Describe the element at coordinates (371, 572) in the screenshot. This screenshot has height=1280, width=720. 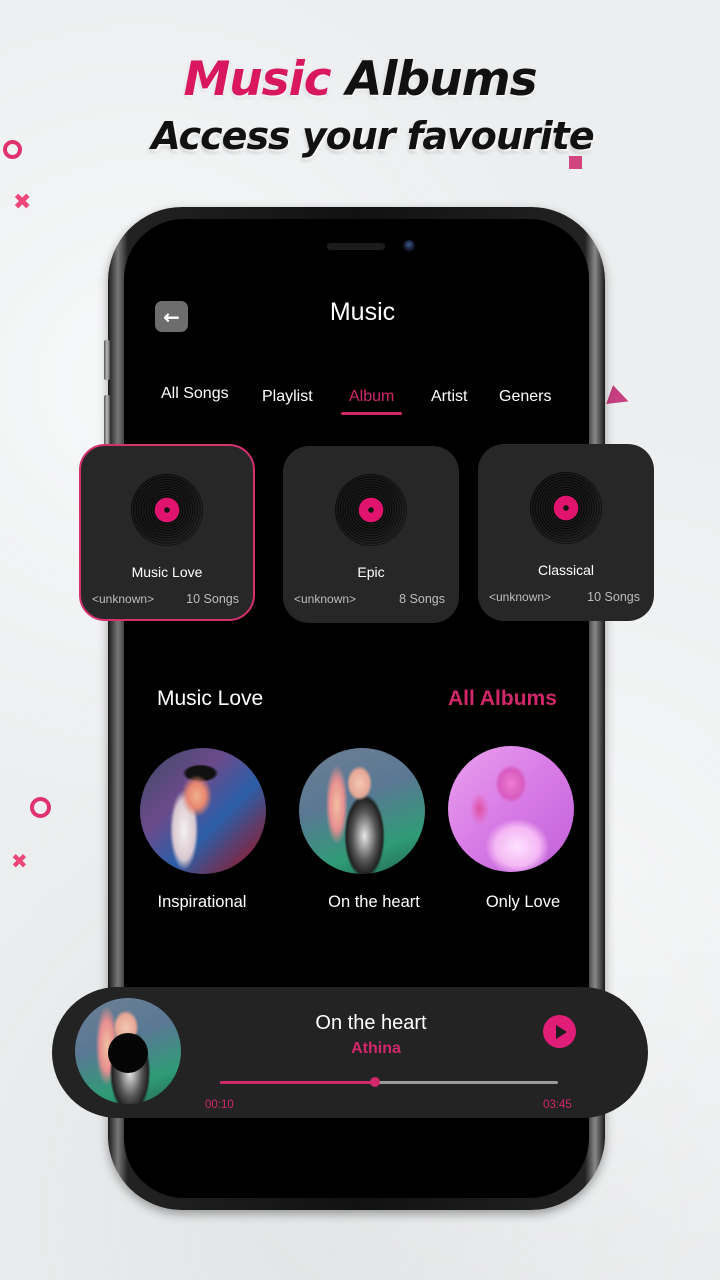
I see `album-name: Epic` at that location.